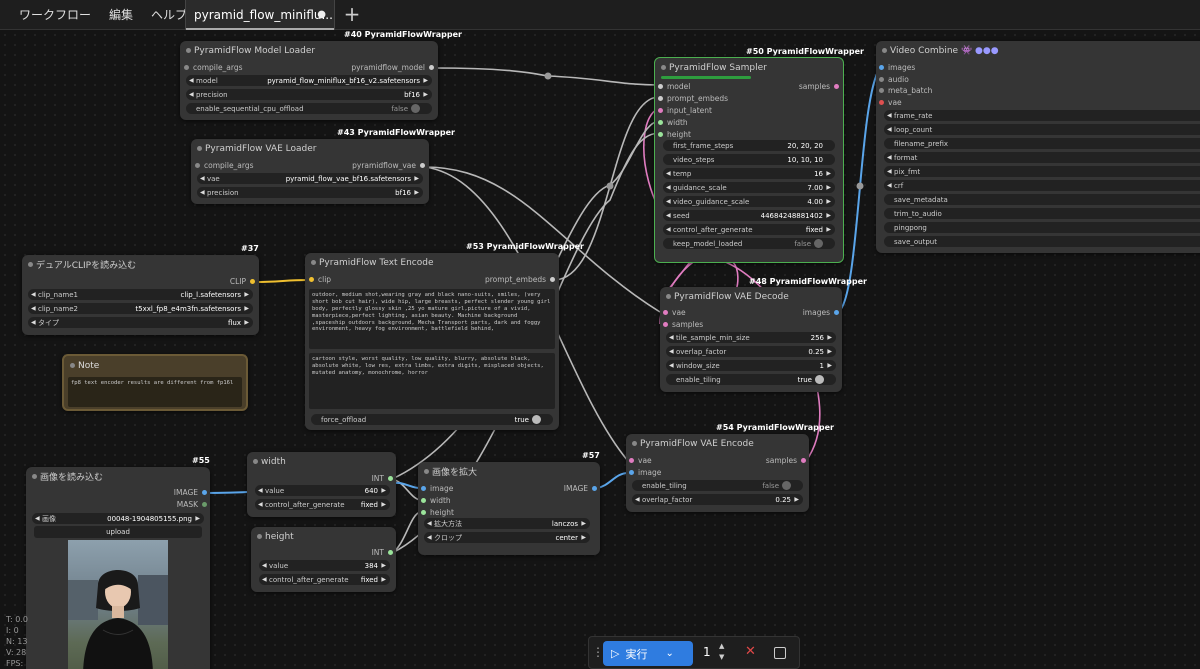 The height and width of the screenshot is (669, 1200). What do you see at coordinates (322, 490) in the screenshot?
I see `widget-value: ◀ value 640 ▶` at bounding box center [322, 490].